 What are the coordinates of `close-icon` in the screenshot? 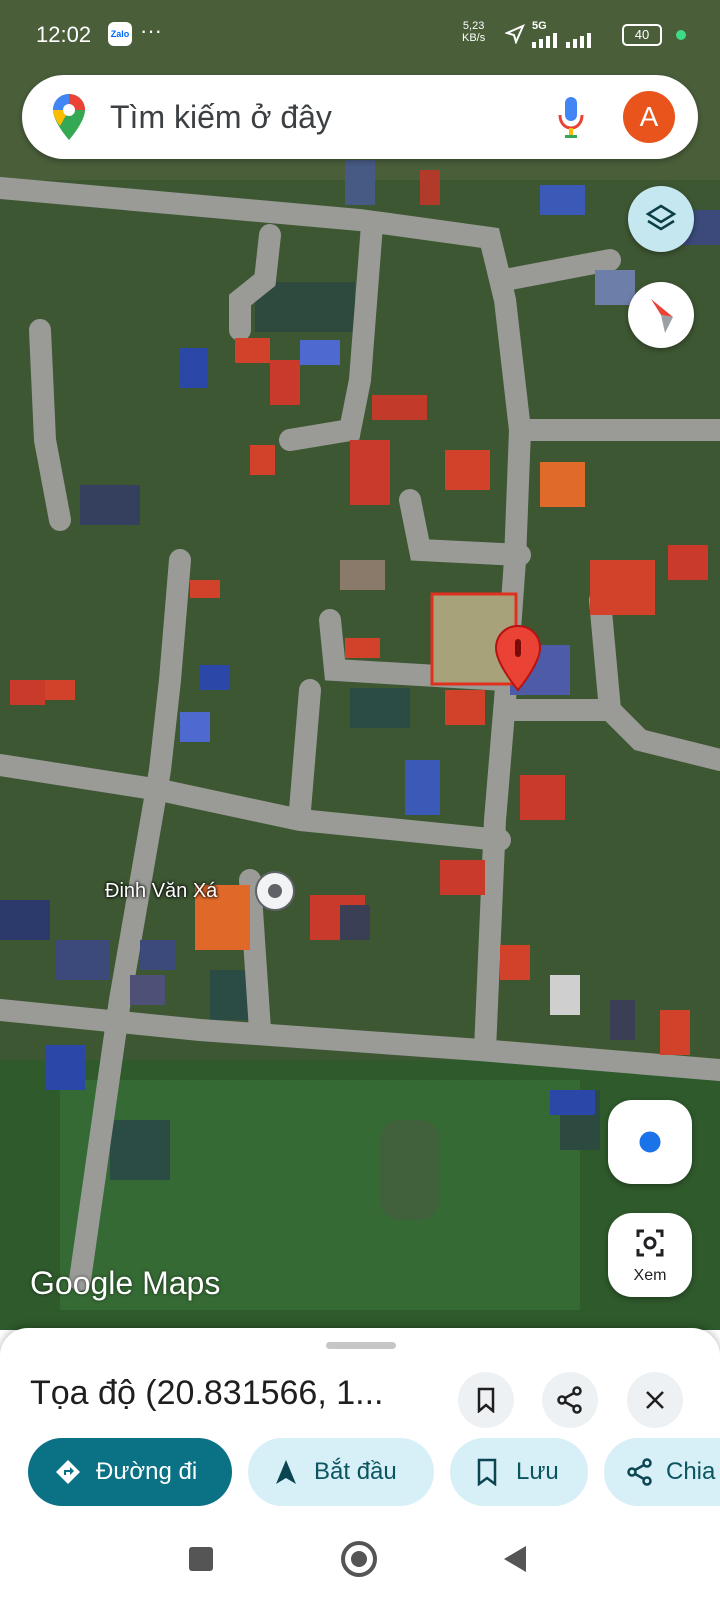 It's located at (655, 1400).